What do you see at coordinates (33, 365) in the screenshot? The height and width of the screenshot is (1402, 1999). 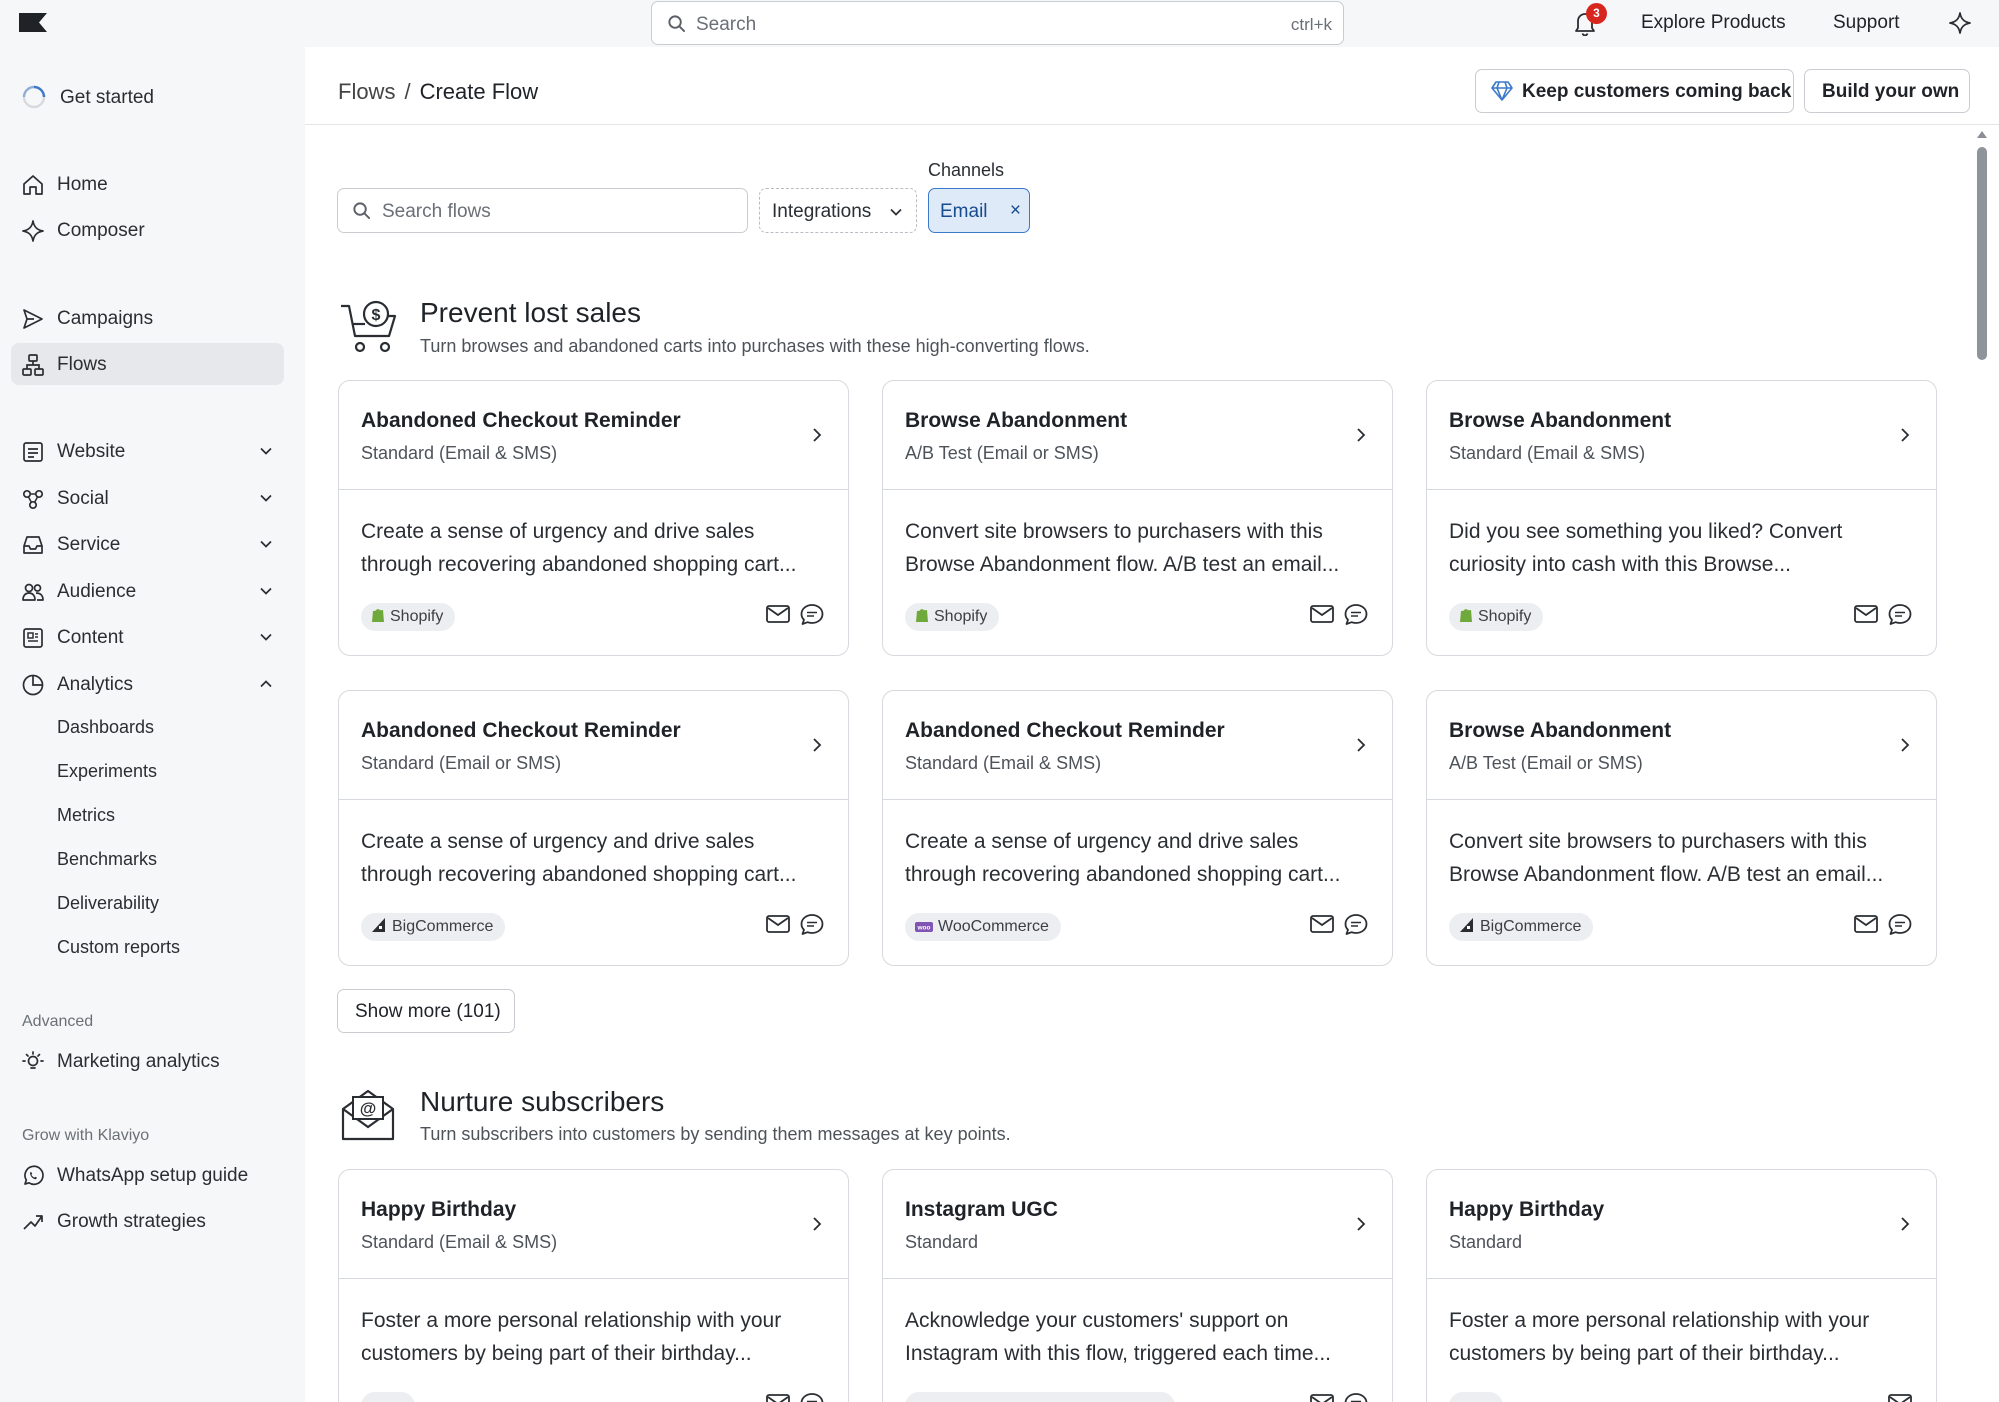 I see `flows-icon` at bounding box center [33, 365].